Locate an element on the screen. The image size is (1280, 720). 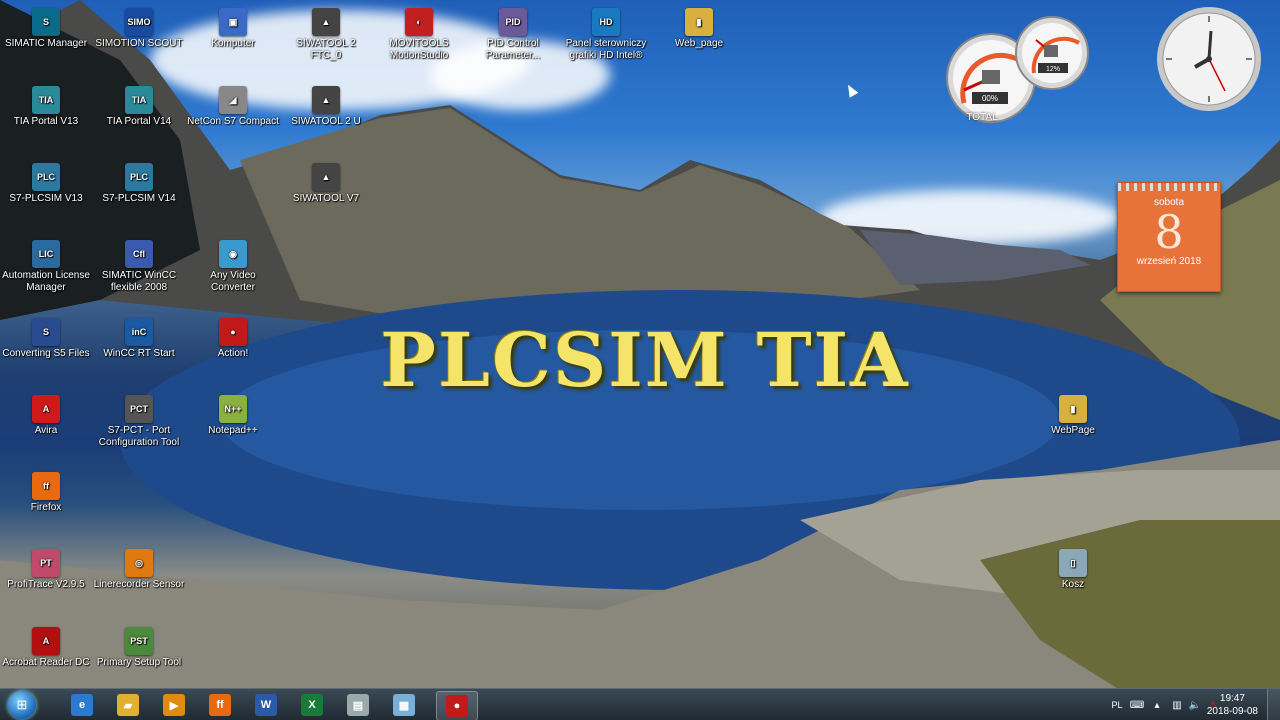
action-icon: ● is located at coordinates (457, 706).